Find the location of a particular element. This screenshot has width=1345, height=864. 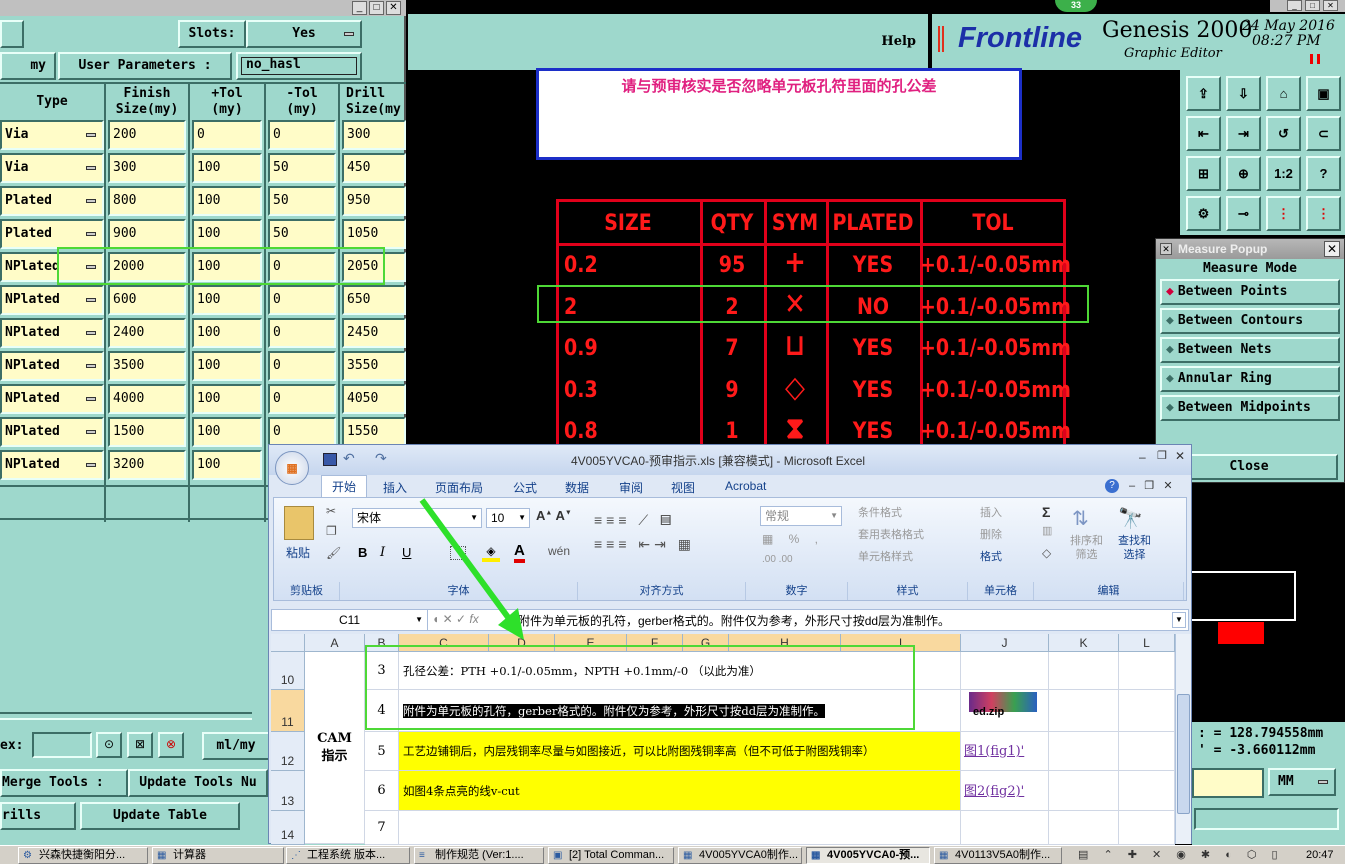

tool-mtol-field: 50 is located at coordinates (302, 201).